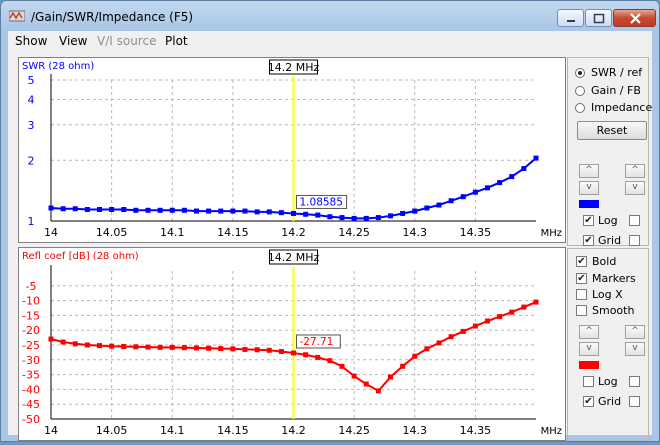 Image resolution: width=660 pixels, height=445 pixels. What do you see at coordinates (588, 240) in the screenshot?
I see `top-grid-checkbox: ✔` at bounding box center [588, 240].